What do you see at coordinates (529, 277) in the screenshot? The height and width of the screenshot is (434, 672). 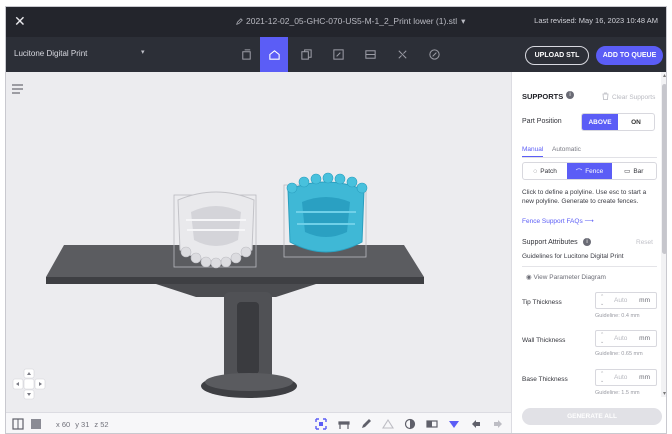 I see `eye-icon: ◉` at bounding box center [529, 277].